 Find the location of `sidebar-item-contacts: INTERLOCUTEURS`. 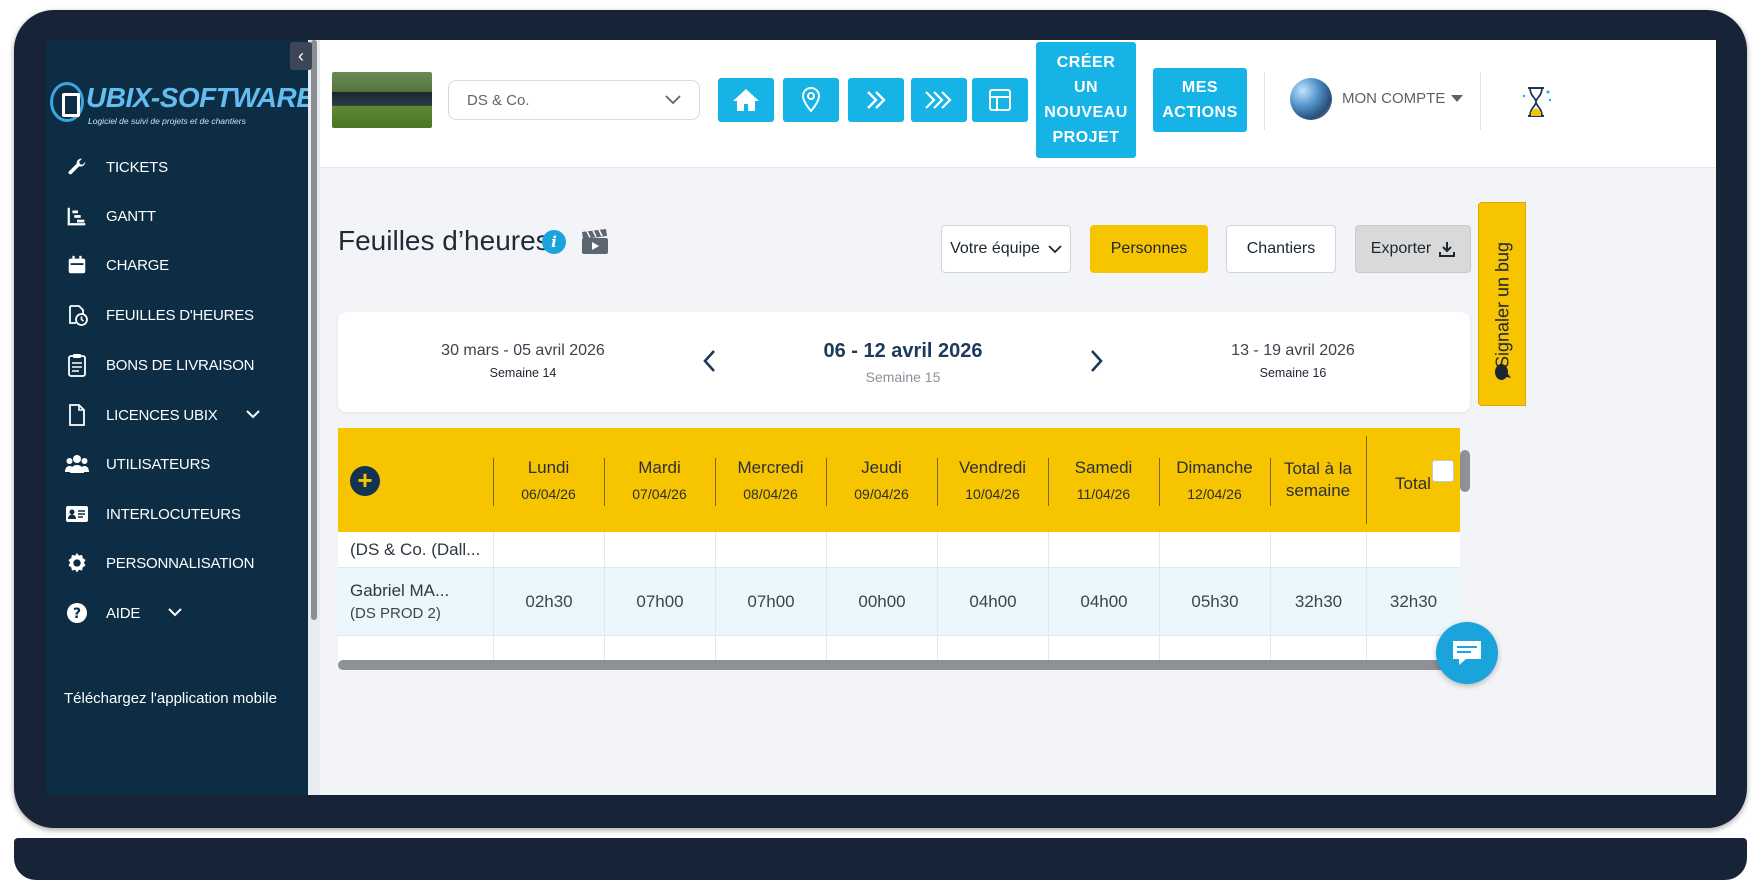

sidebar-item-contacts: INTERLOCUTEURS is located at coordinates (179, 514).